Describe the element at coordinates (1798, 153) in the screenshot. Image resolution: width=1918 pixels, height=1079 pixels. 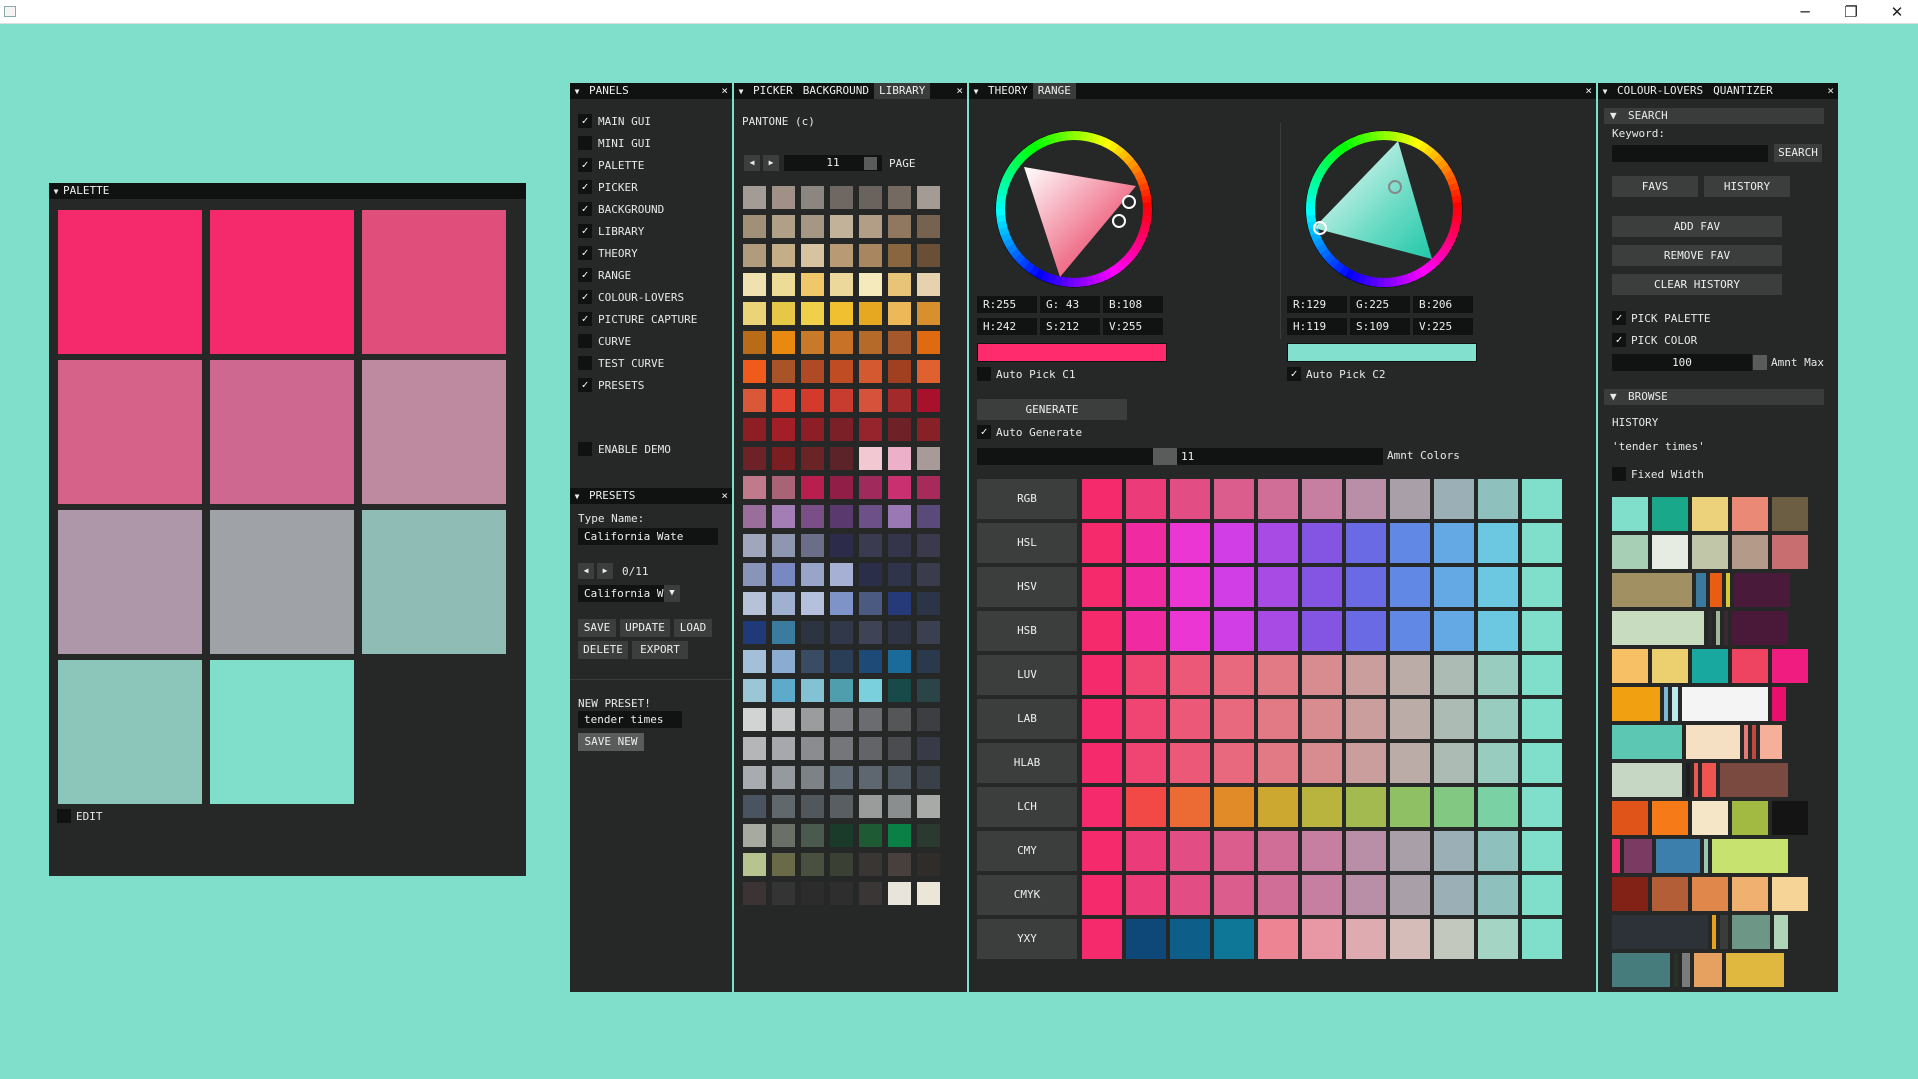
I see `search-button: SEARCH` at that location.